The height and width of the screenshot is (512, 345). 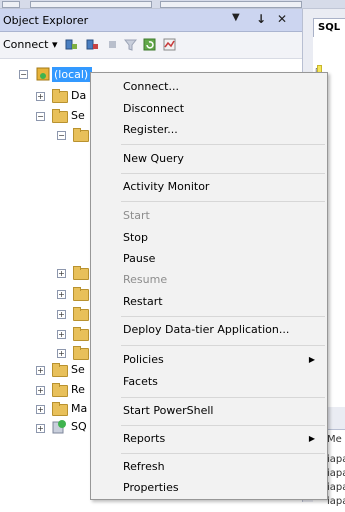 I want to click on filter-icon, so click(x=130, y=44).